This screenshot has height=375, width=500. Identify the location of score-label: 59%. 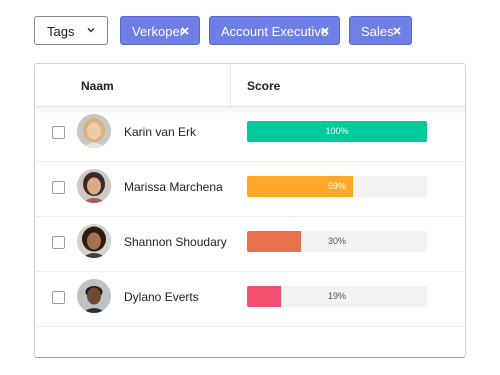
(336, 186).